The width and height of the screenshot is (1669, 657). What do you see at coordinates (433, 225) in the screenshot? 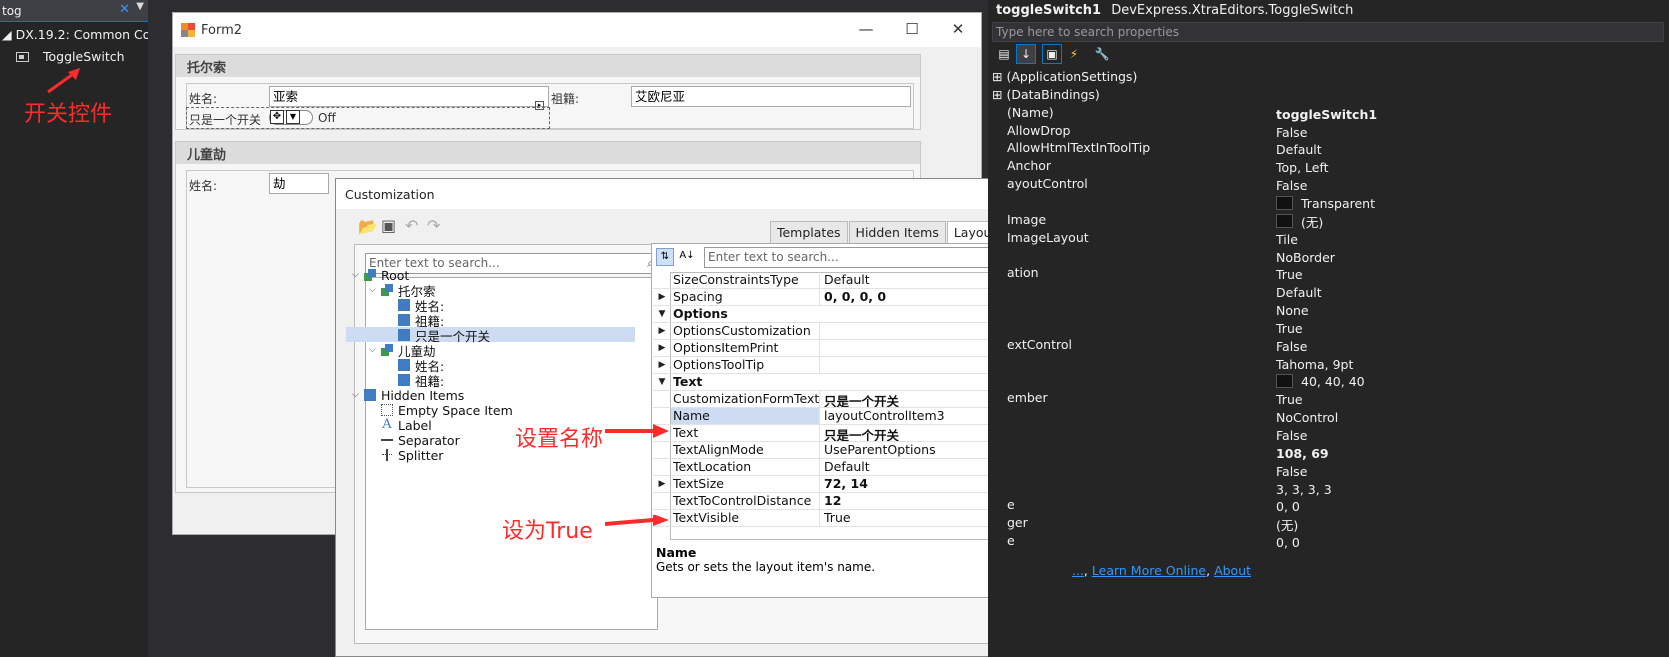
I see `redo-icon: ↷` at bounding box center [433, 225].